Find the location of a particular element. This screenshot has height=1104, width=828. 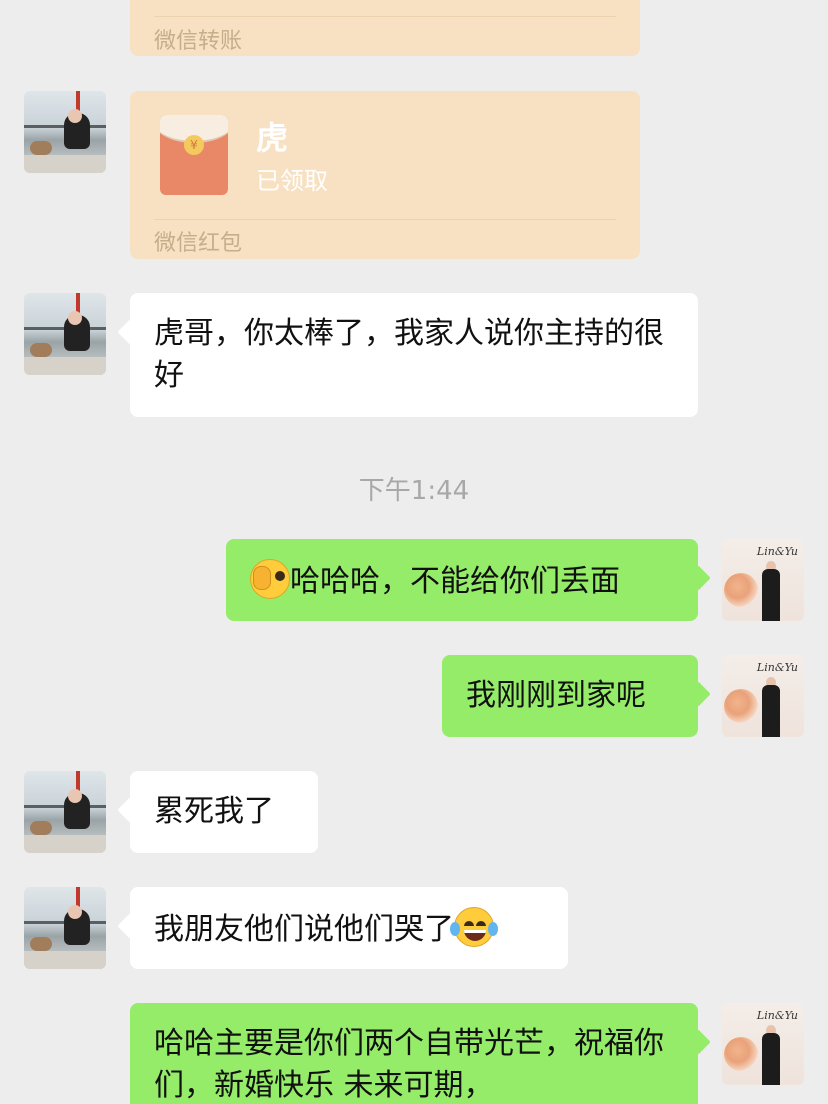

message-bubble-received: 虎哥，你太棒了，我家人说你主持的很好 is located at coordinates (414, 355).